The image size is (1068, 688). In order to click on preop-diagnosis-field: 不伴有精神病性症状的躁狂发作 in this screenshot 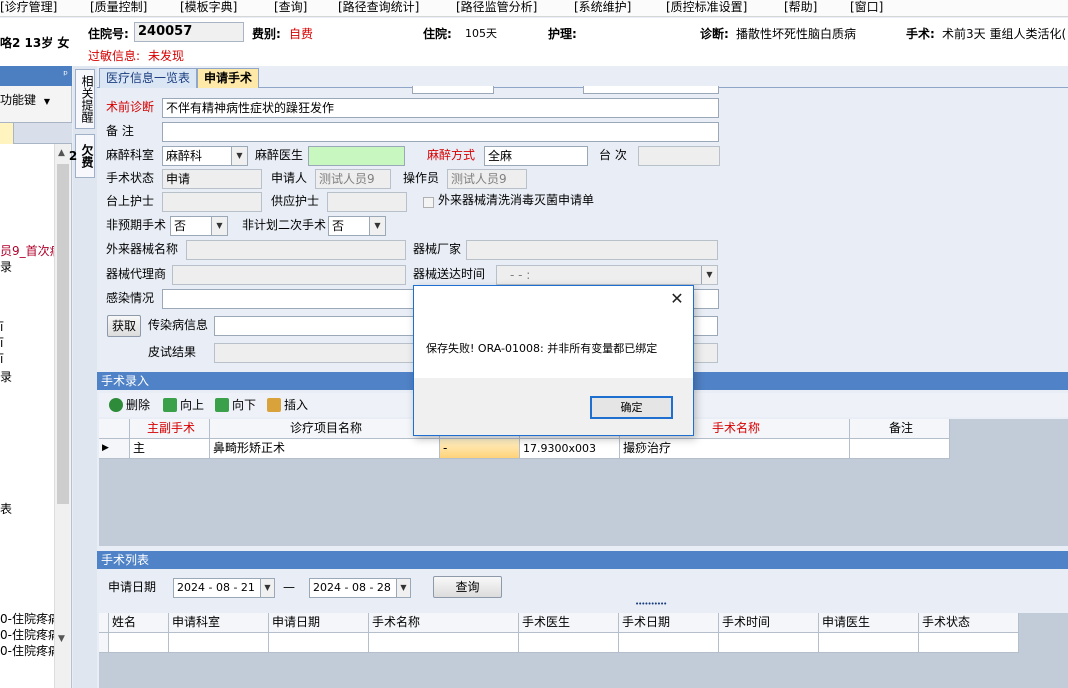, I will do `click(440, 108)`.